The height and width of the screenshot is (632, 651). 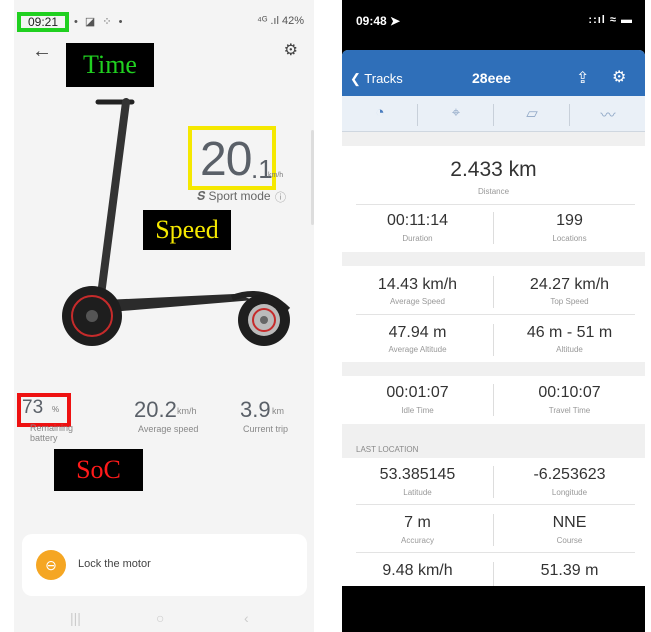 I want to click on ios-status-bar: 09:48 ➤ ::ıl ≈ ▬, so click(x=493, y=22).